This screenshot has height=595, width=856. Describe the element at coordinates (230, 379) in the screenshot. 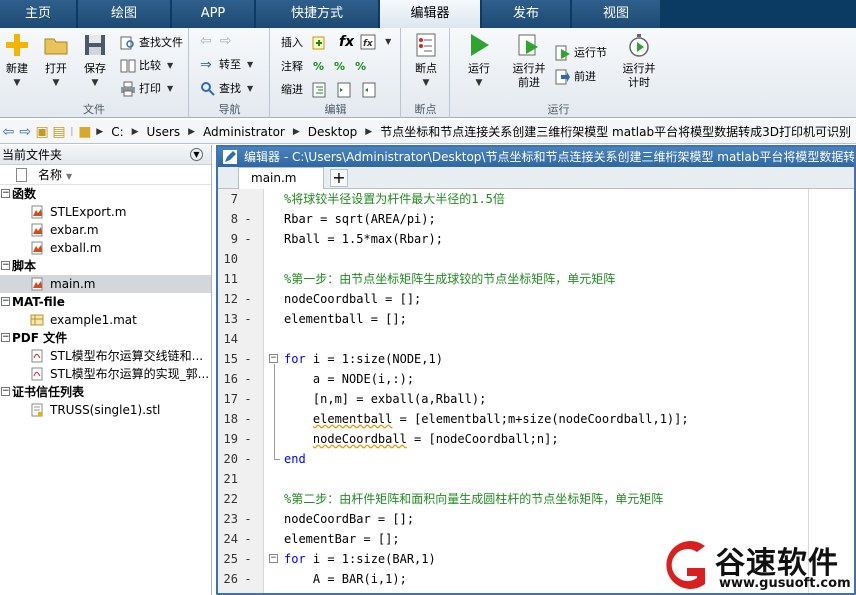

I see `line-number: 16` at that location.